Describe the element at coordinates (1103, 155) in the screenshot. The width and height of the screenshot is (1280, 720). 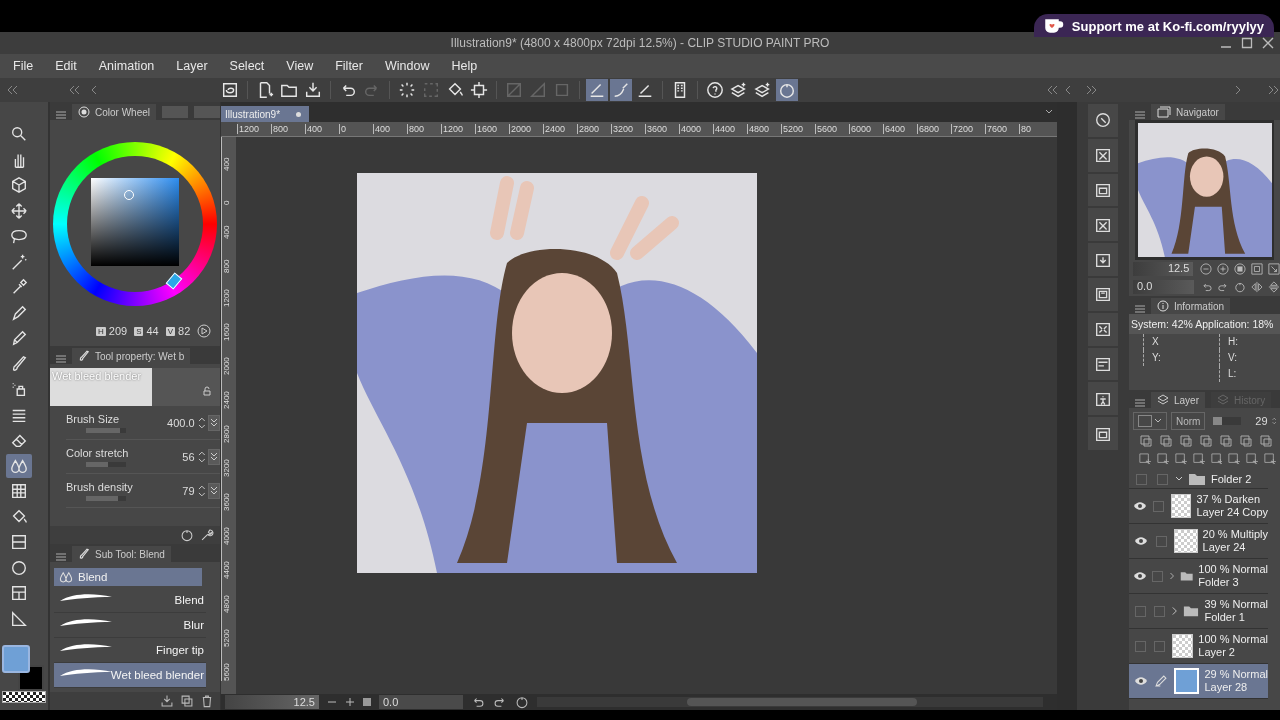
I see `folder-x-icon` at that location.